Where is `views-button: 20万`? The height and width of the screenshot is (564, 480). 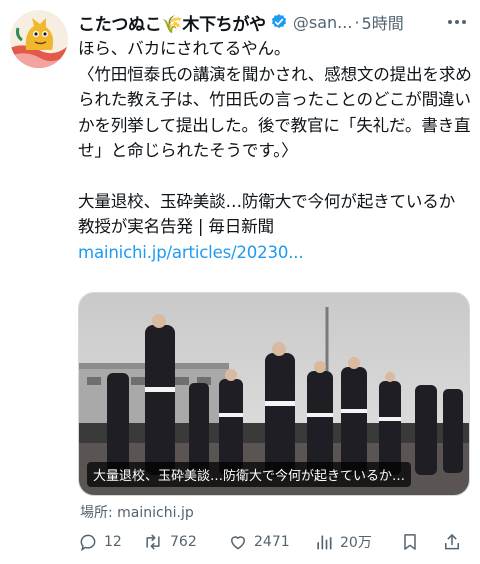 views-button: 20万 is located at coordinates (357, 542).